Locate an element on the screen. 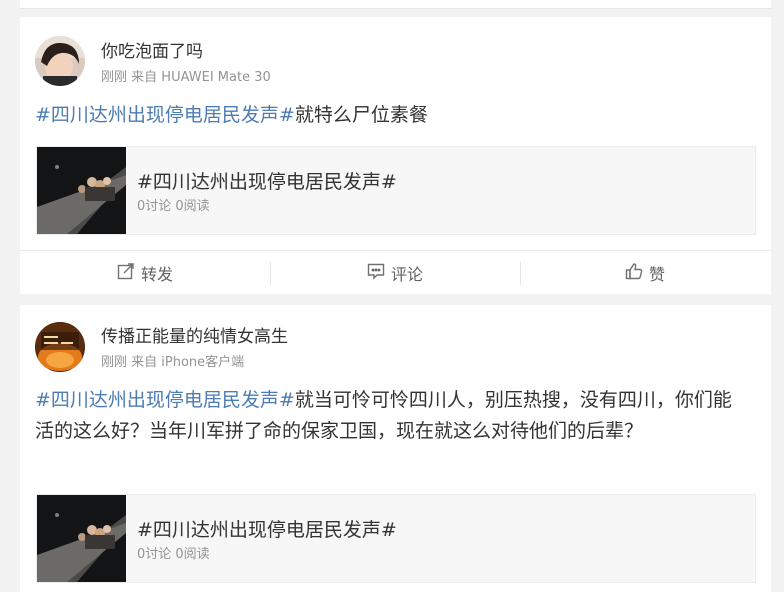  post-meta: 刚刚 来自 iPhone客户端 is located at coordinates (172, 360).